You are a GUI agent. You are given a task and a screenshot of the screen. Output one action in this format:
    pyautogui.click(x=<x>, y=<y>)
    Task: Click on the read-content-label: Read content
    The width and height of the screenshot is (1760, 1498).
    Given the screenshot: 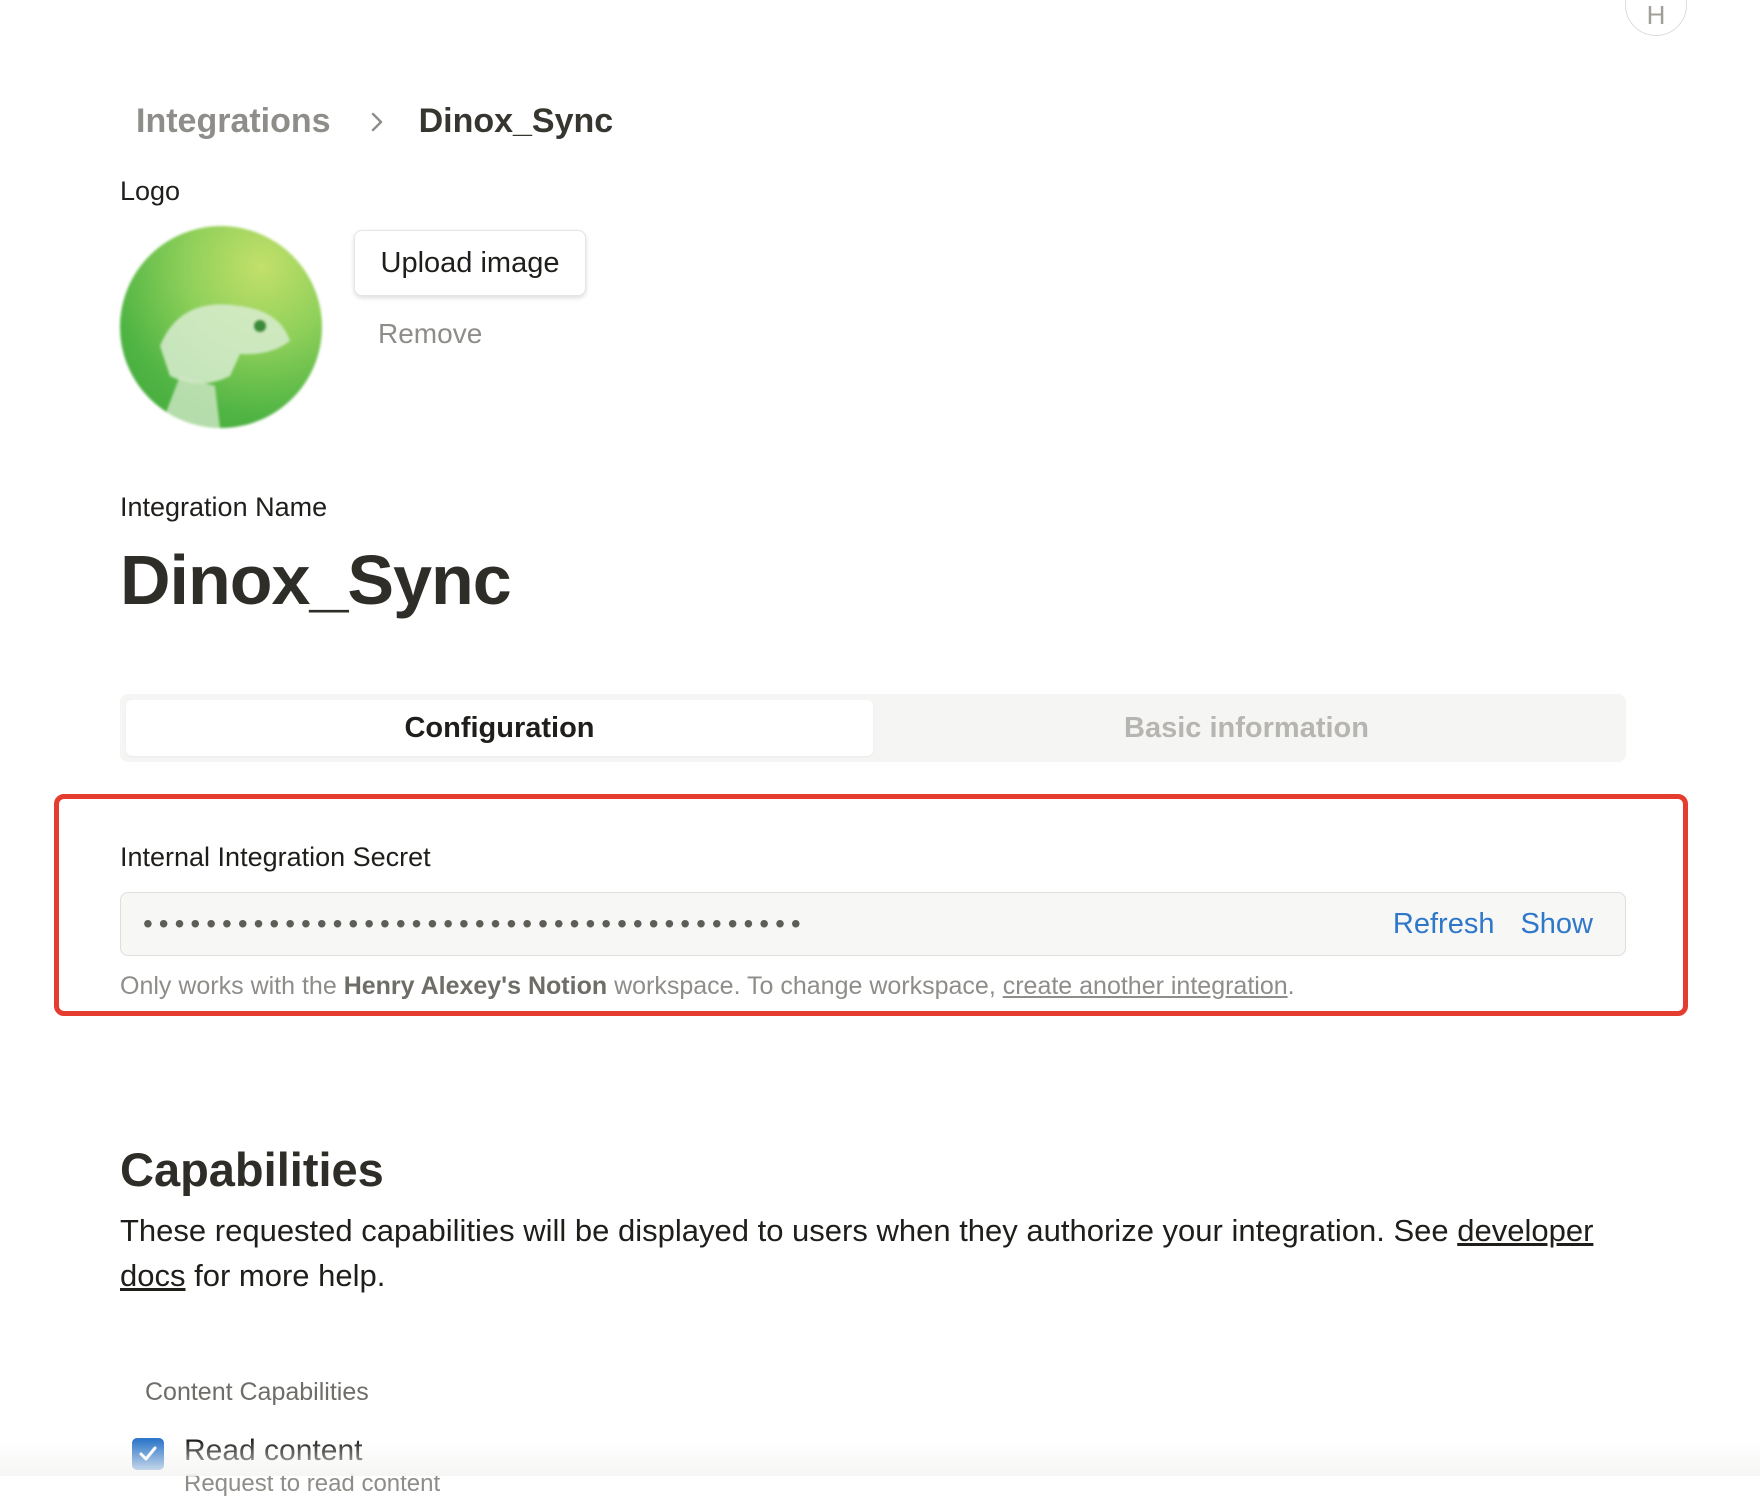 What is the action you would take?
    pyautogui.click(x=273, y=1450)
    